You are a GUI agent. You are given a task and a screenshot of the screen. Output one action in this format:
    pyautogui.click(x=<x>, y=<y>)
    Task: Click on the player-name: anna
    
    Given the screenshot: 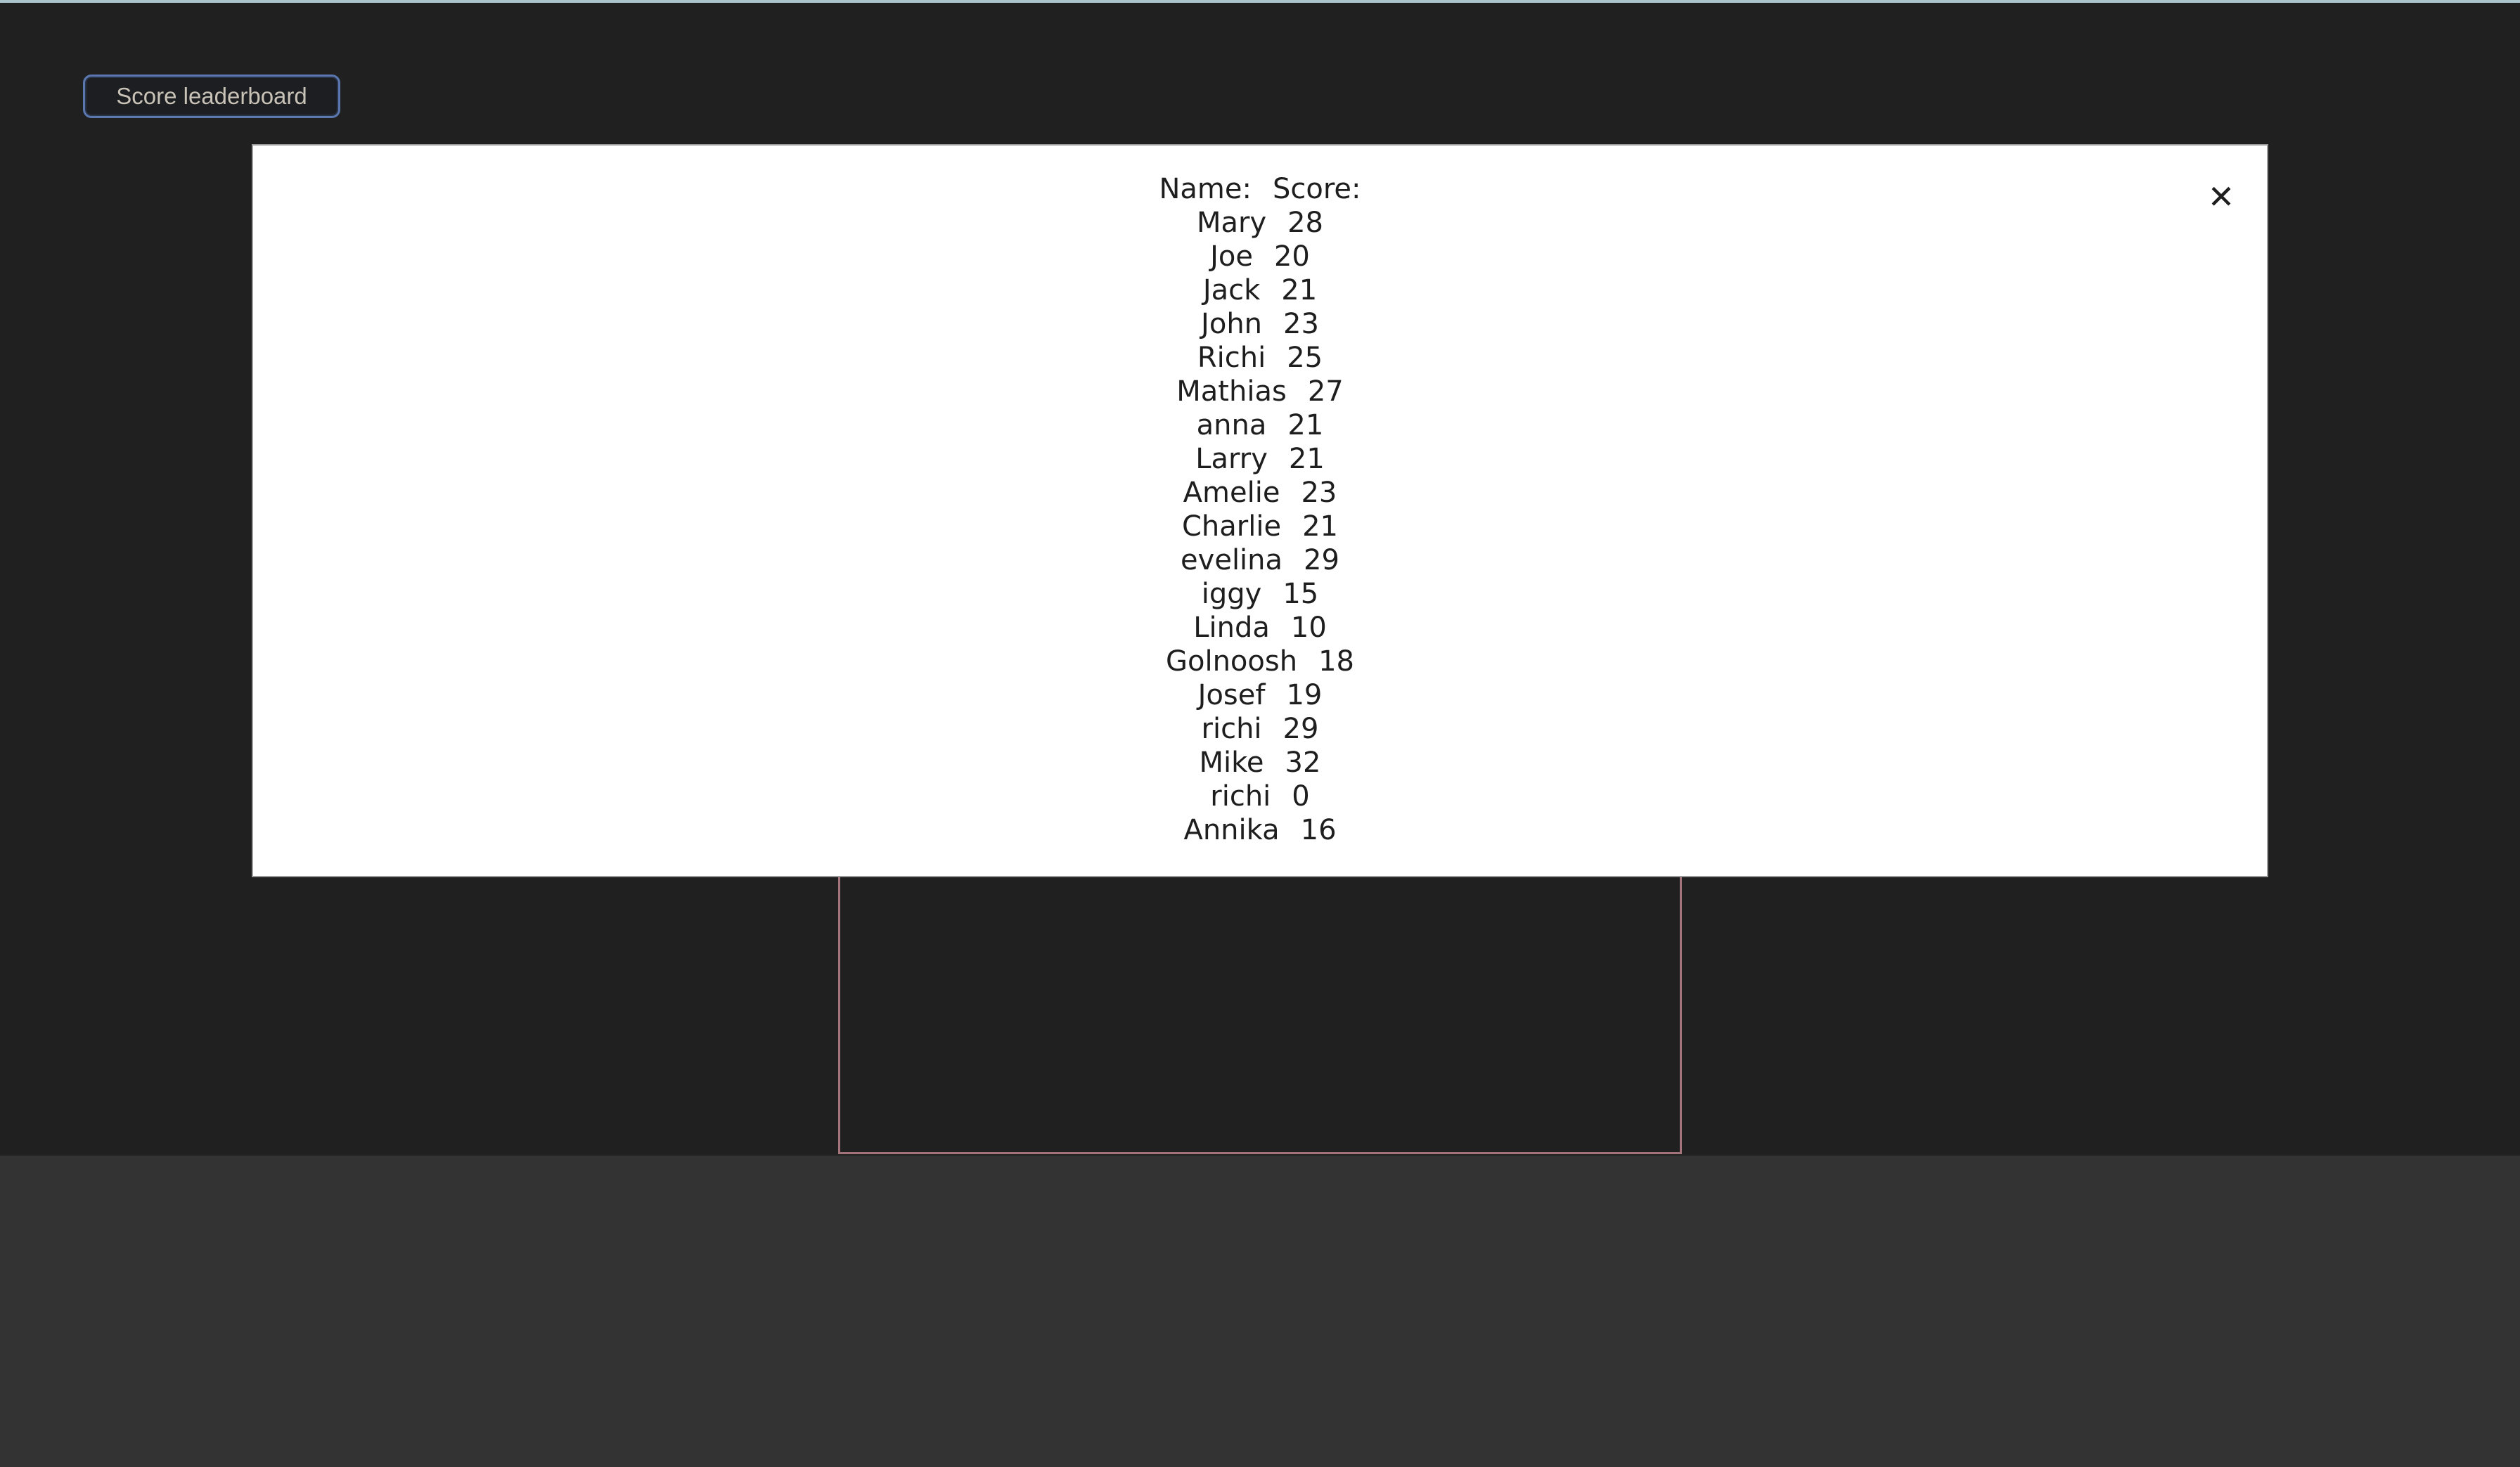 What is the action you would take?
    pyautogui.click(x=1231, y=425)
    